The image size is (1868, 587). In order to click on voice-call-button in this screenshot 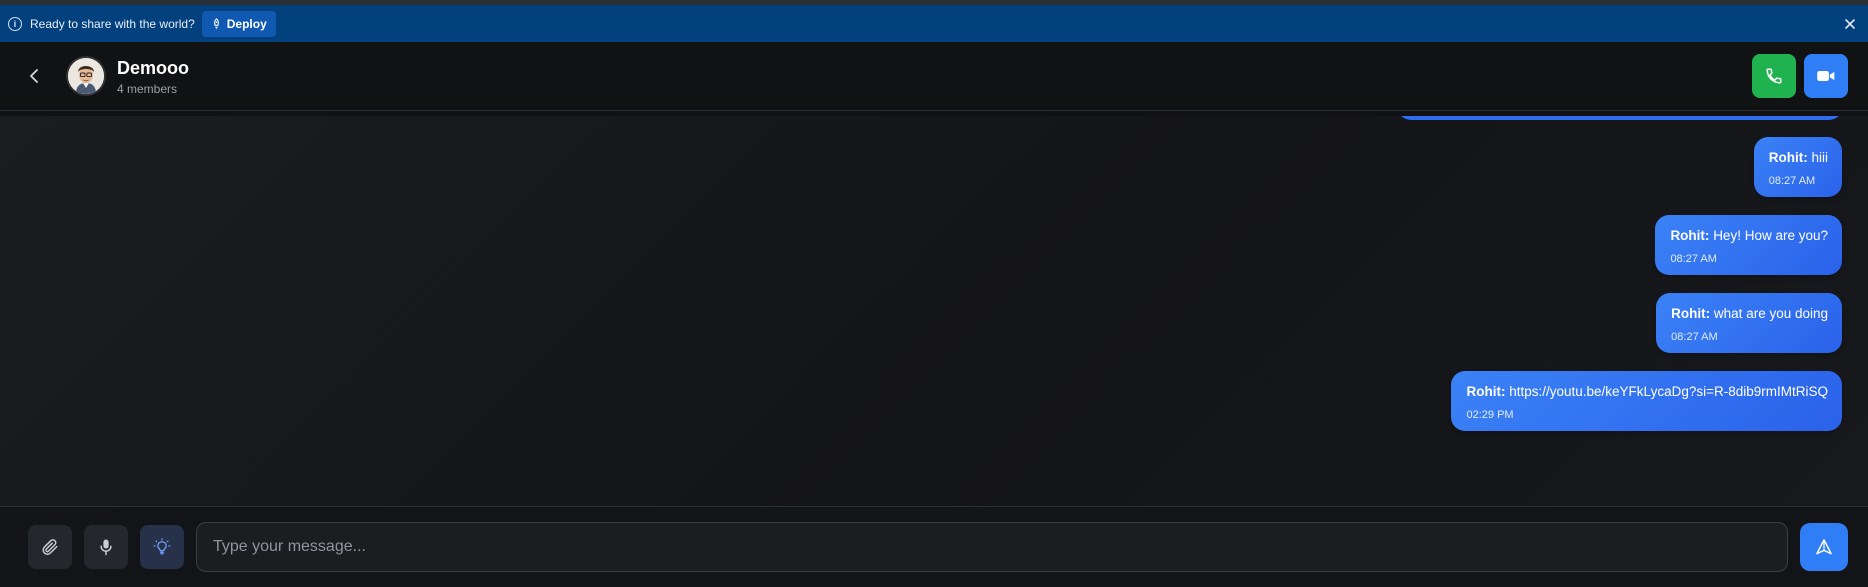, I will do `click(1774, 76)`.